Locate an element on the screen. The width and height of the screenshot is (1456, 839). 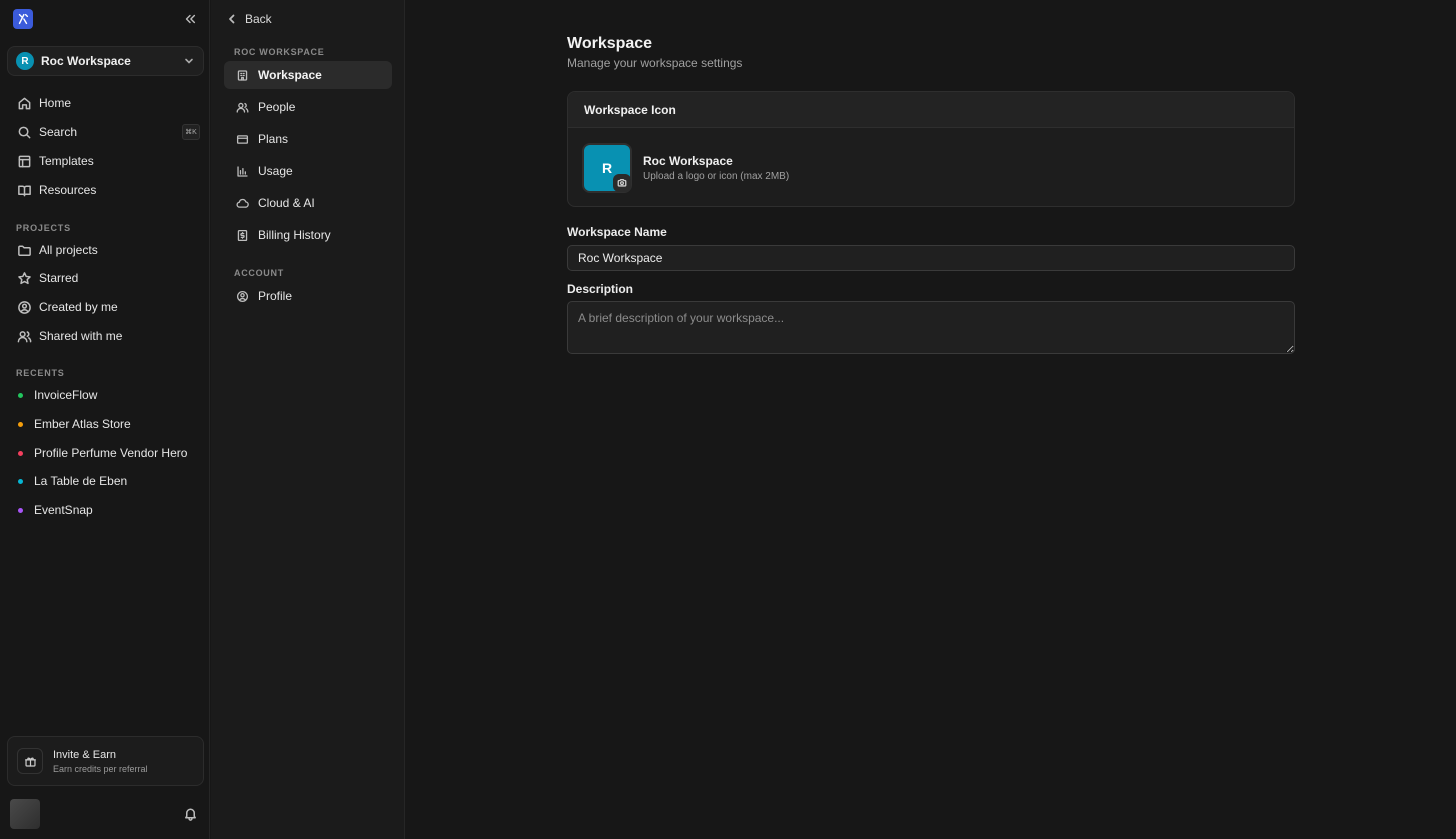
logo-icon is located at coordinates (23, 19).